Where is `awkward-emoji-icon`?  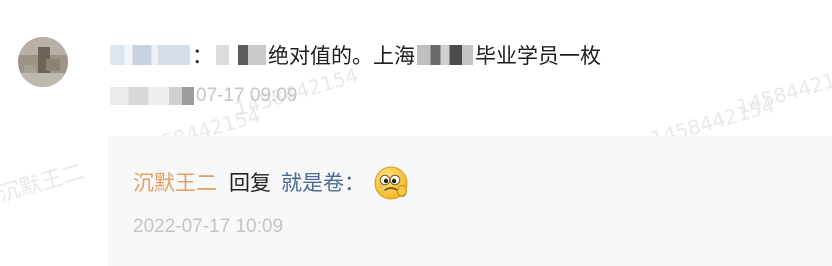
awkward-emoji-icon is located at coordinates (391, 183).